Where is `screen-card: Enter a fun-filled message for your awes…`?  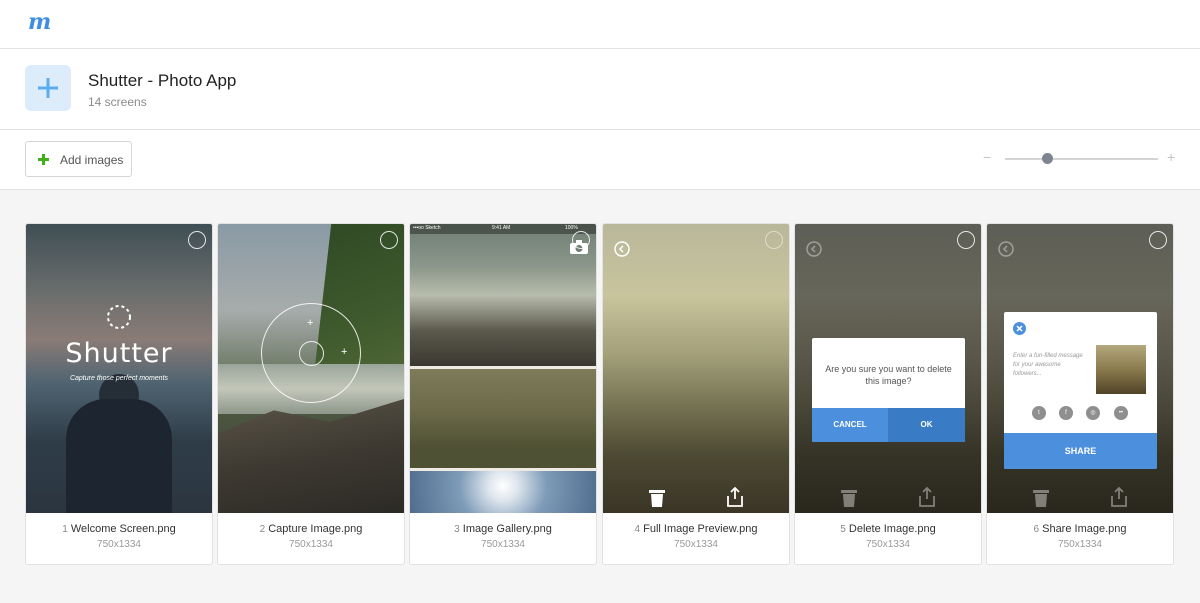
screen-card: Enter a fun-filled message for your awes… is located at coordinates (1080, 394).